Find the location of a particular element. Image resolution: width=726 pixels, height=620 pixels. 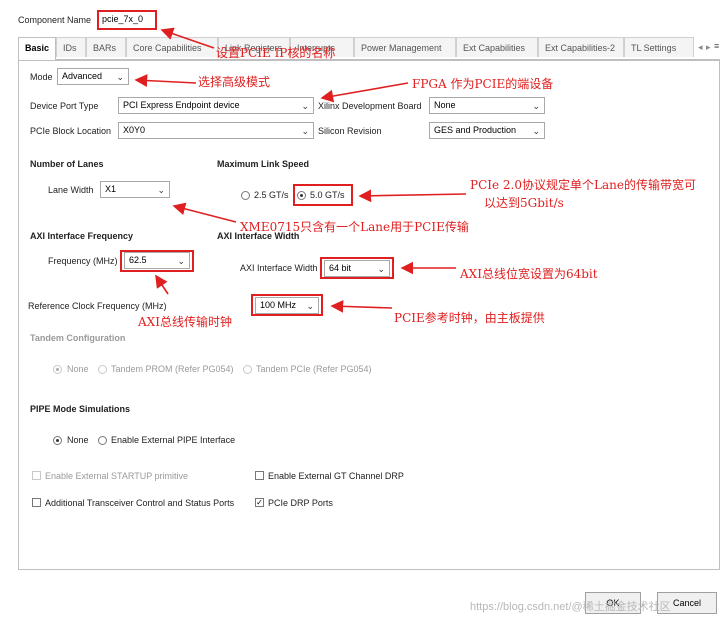

annotation-single-lane: XME0715只含有一个Lane用于PCIE传输 is located at coordinates (354, 227).